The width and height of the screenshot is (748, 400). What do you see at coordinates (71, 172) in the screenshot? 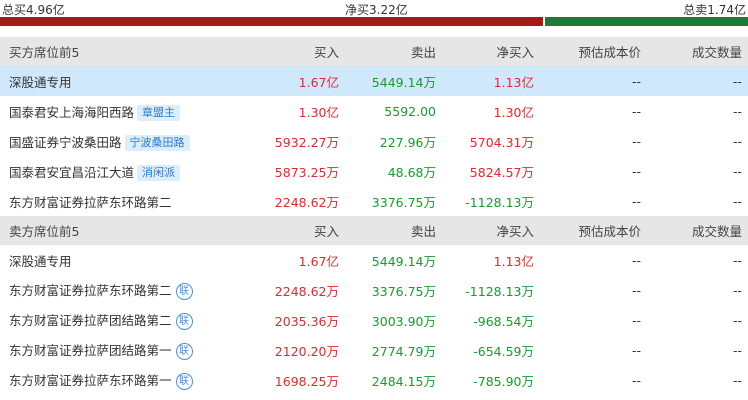
I see `seat-name: 国泰君安宜昌沿江大道` at bounding box center [71, 172].